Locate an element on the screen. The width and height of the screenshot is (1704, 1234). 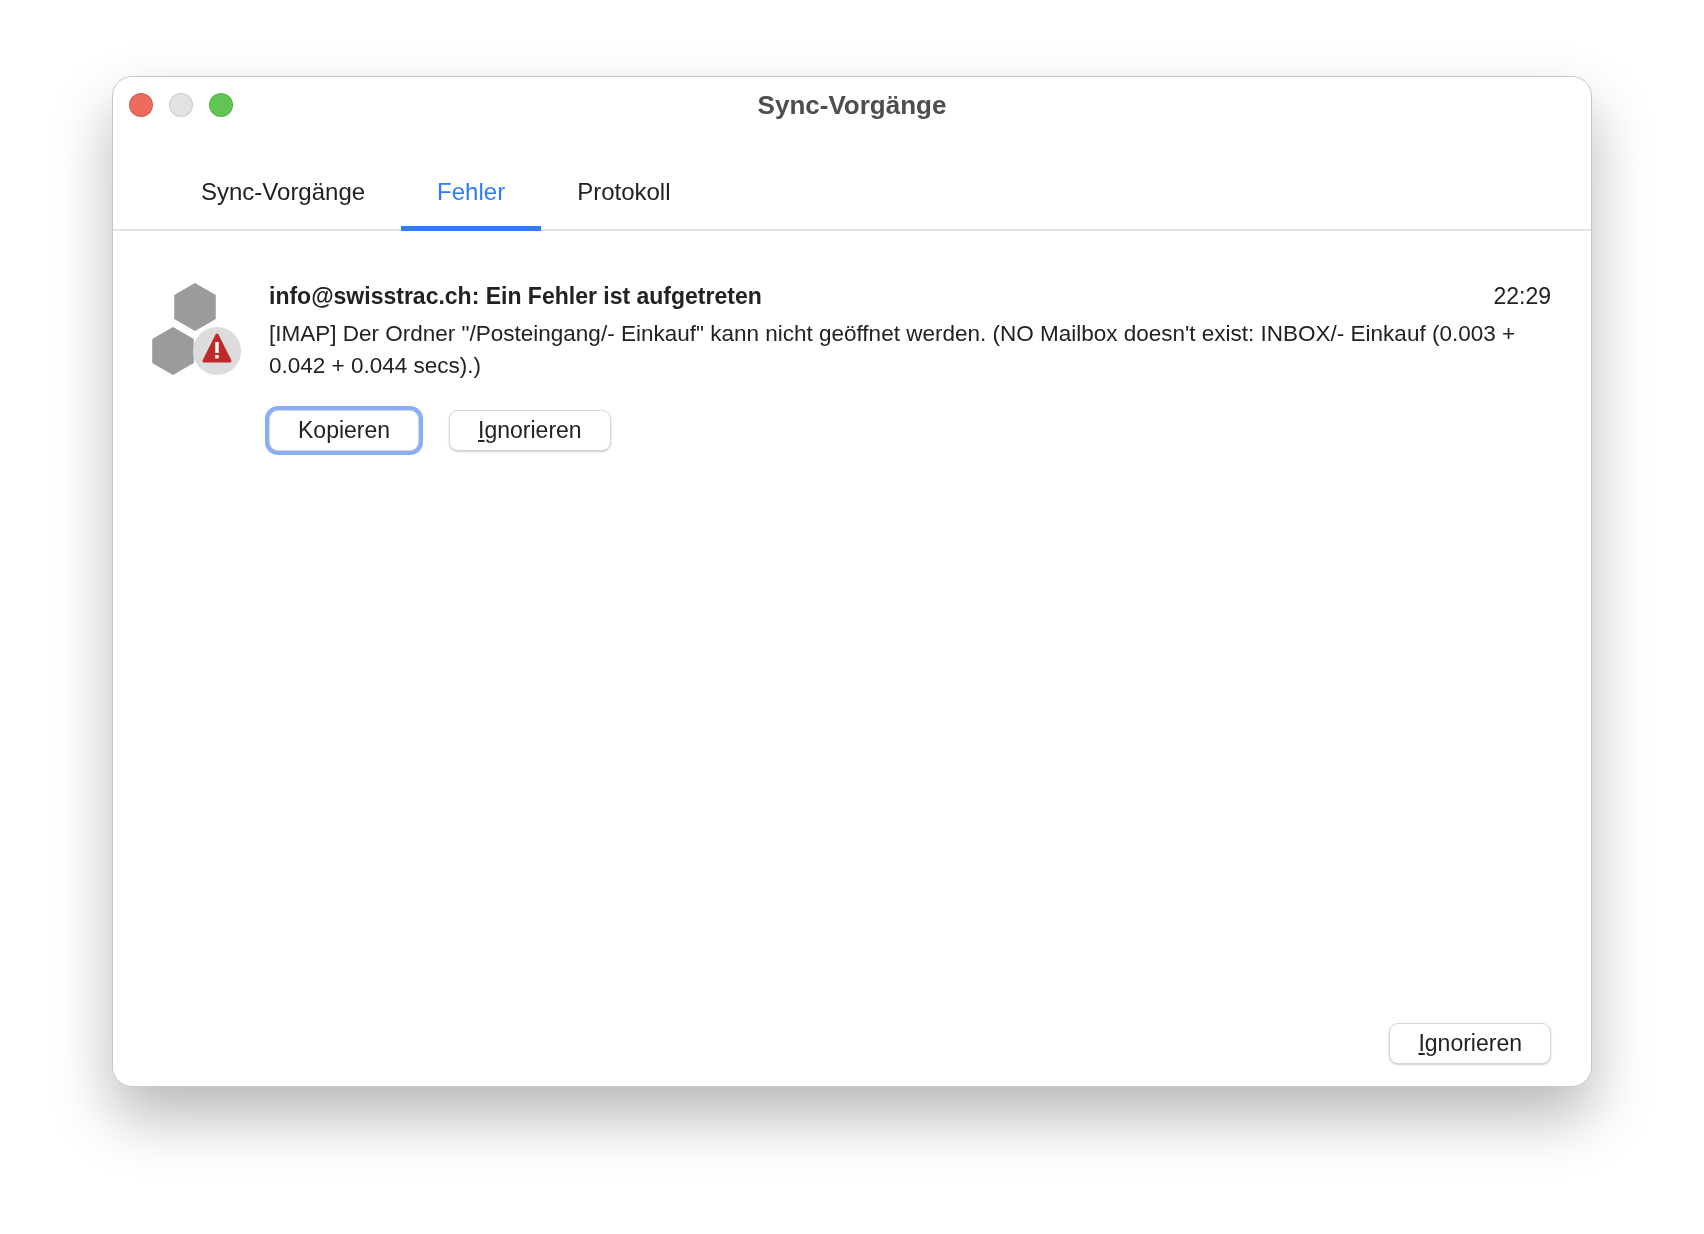
close-icon is located at coordinates (141, 105).